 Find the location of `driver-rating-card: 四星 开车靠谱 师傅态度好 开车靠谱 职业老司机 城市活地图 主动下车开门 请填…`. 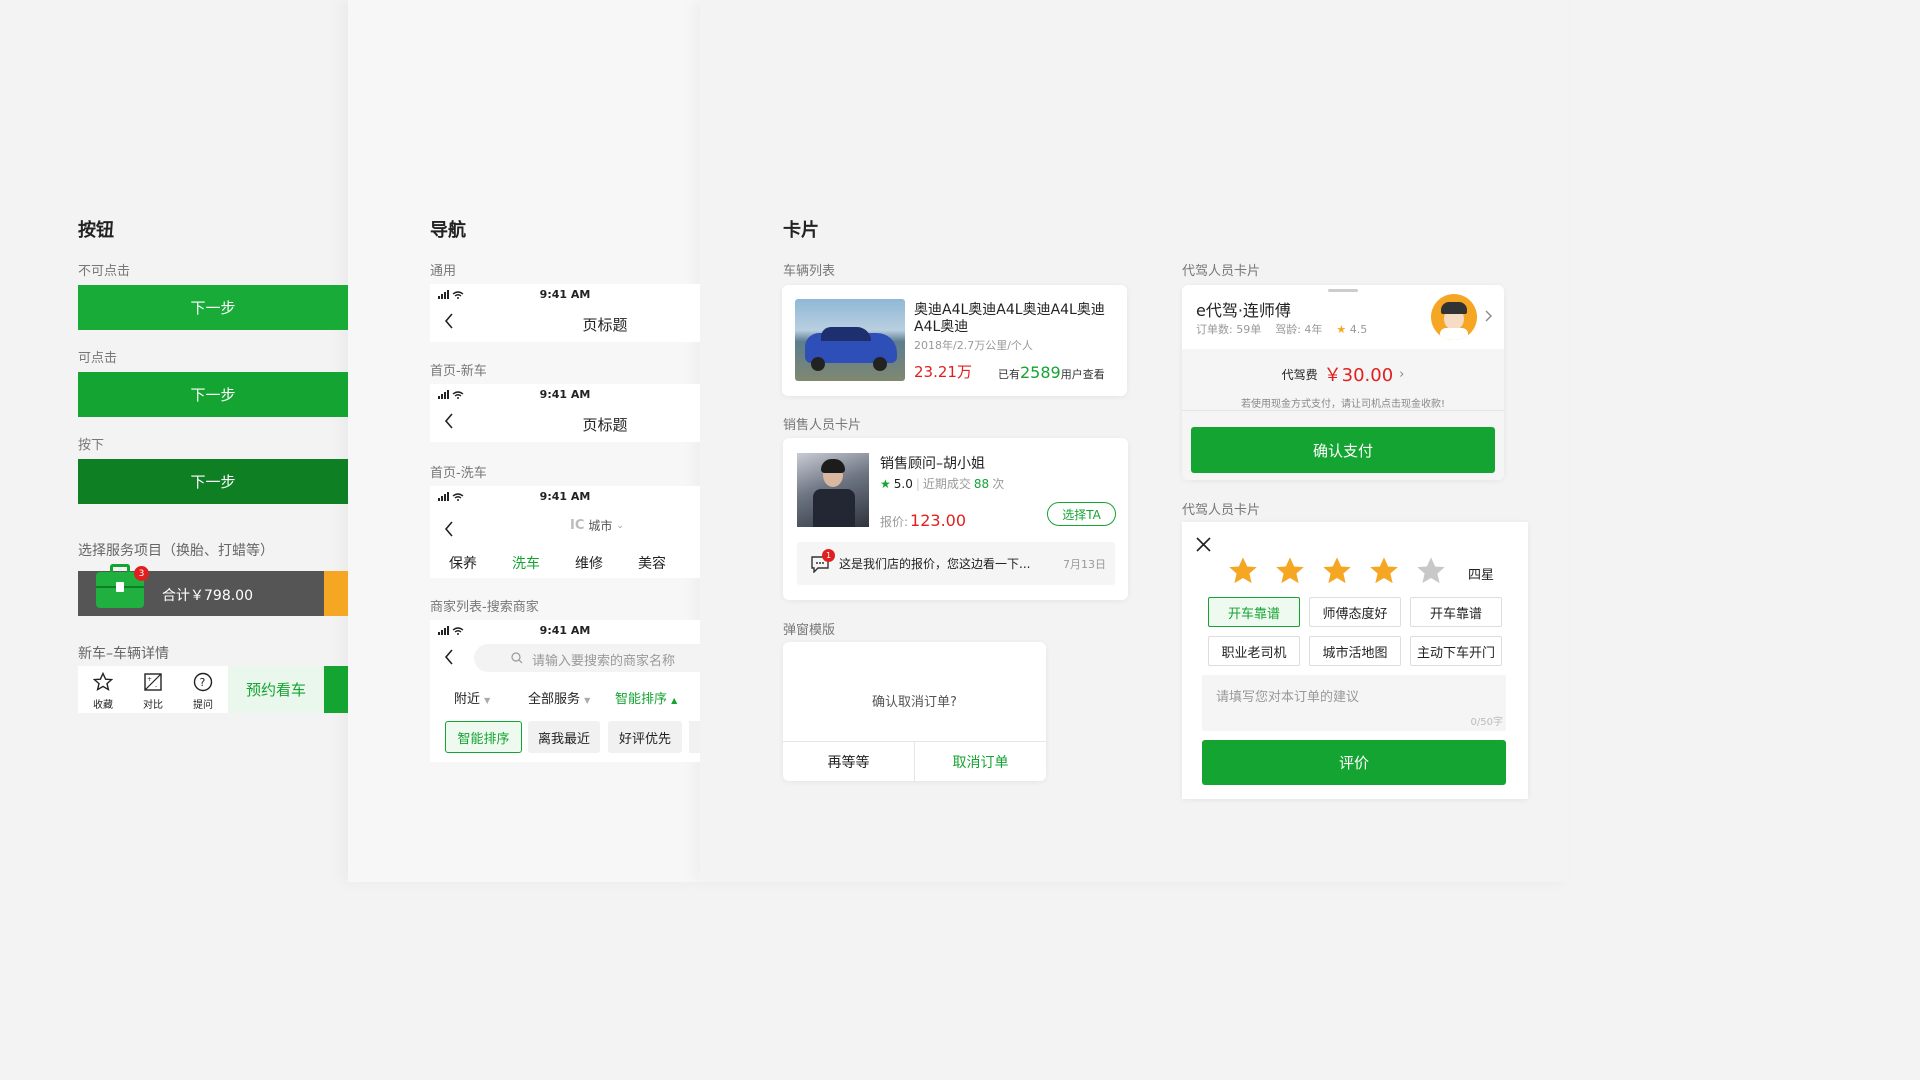

driver-rating-card: 四星 开车靠谱 师傅态度好 开车靠谱 职业老司机 城市活地图 主动下车开门 请填… is located at coordinates (1355, 660).